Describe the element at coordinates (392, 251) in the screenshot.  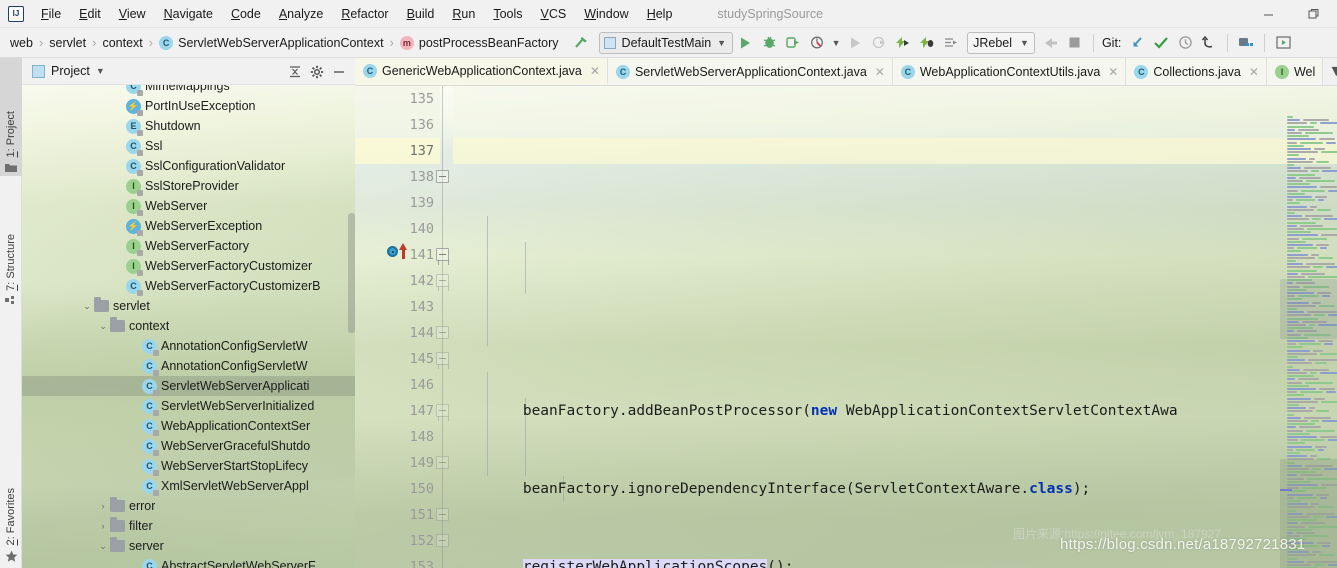
I see `breakpoint-icon` at that location.